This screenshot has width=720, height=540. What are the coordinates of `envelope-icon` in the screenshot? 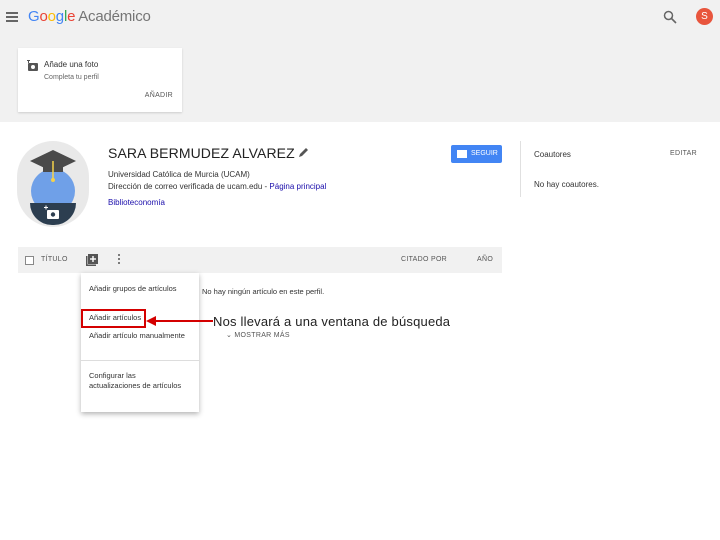 It's located at (462, 154).